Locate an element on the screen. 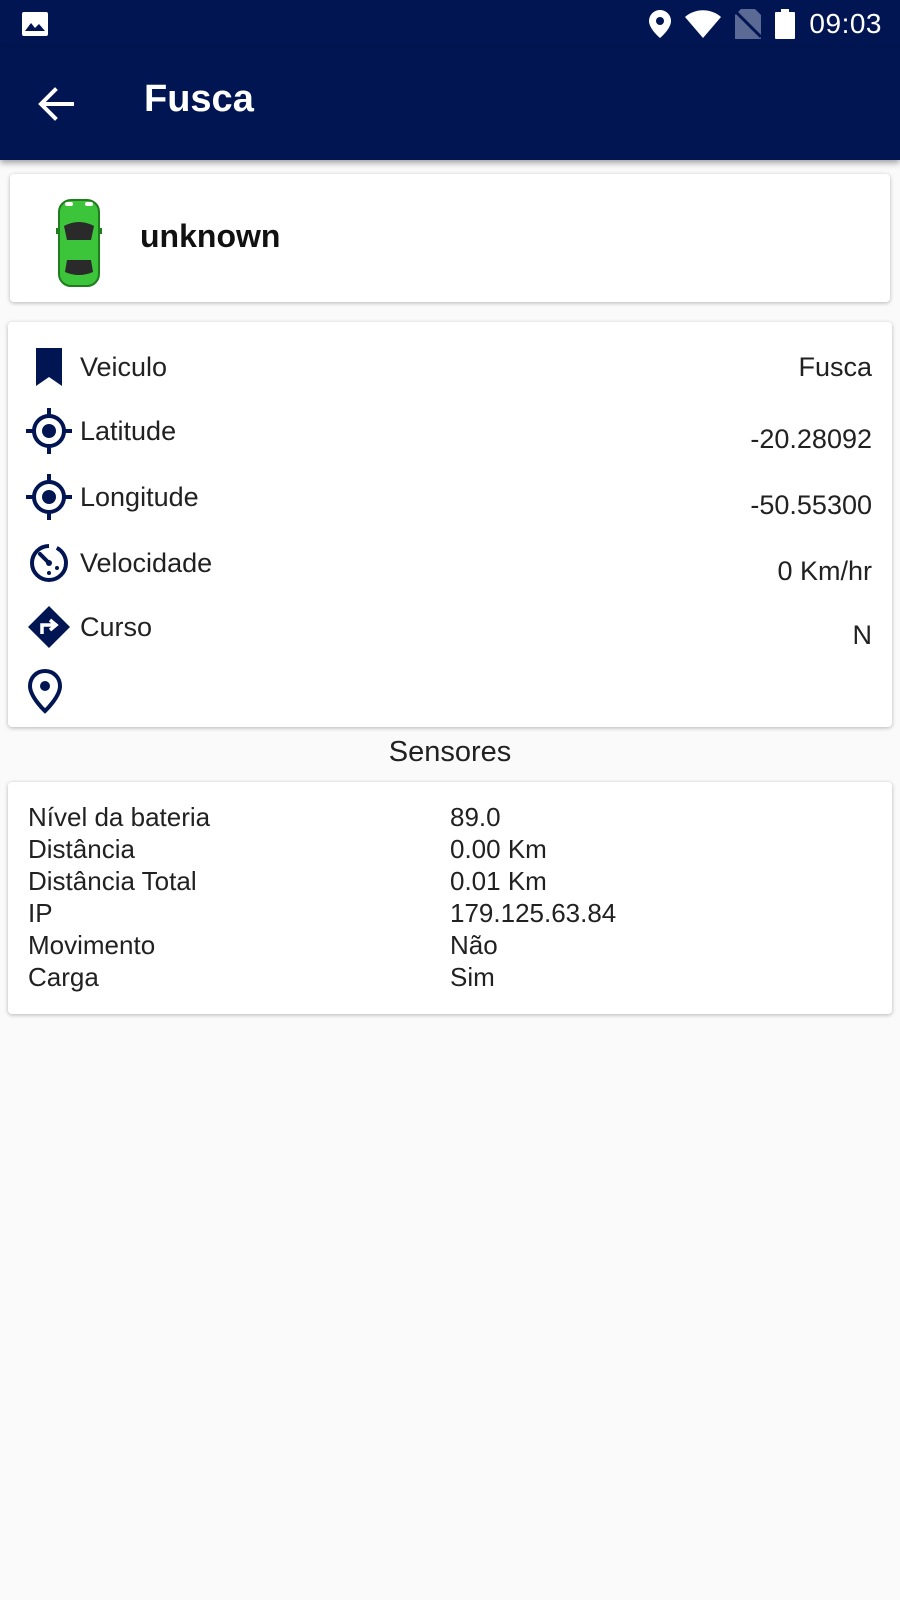 The image size is (900, 1600). info-label: Longitude is located at coordinates (139, 497).